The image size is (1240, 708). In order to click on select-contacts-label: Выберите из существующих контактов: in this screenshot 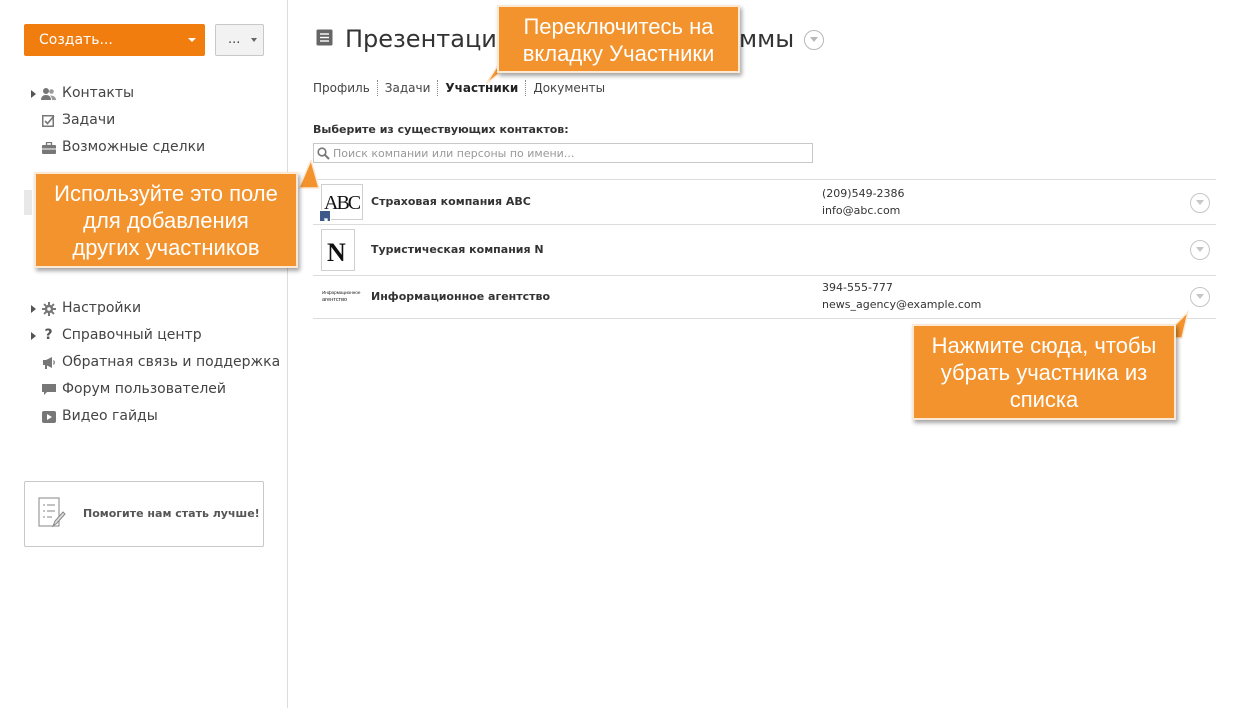, I will do `click(441, 129)`.